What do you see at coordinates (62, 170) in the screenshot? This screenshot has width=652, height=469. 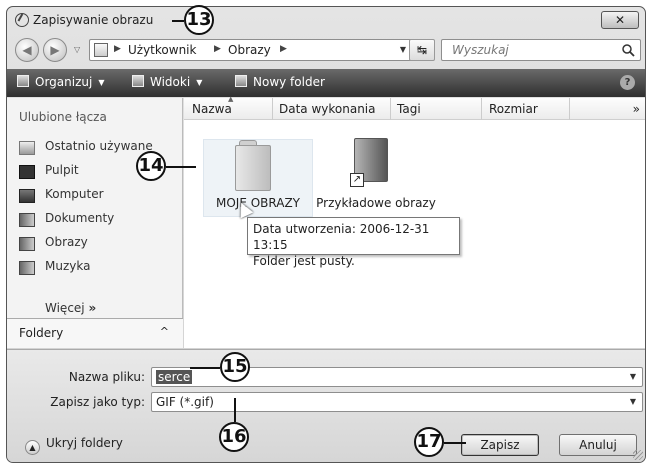 I see `nav-item-label: Pulpit` at bounding box center [62, 170].